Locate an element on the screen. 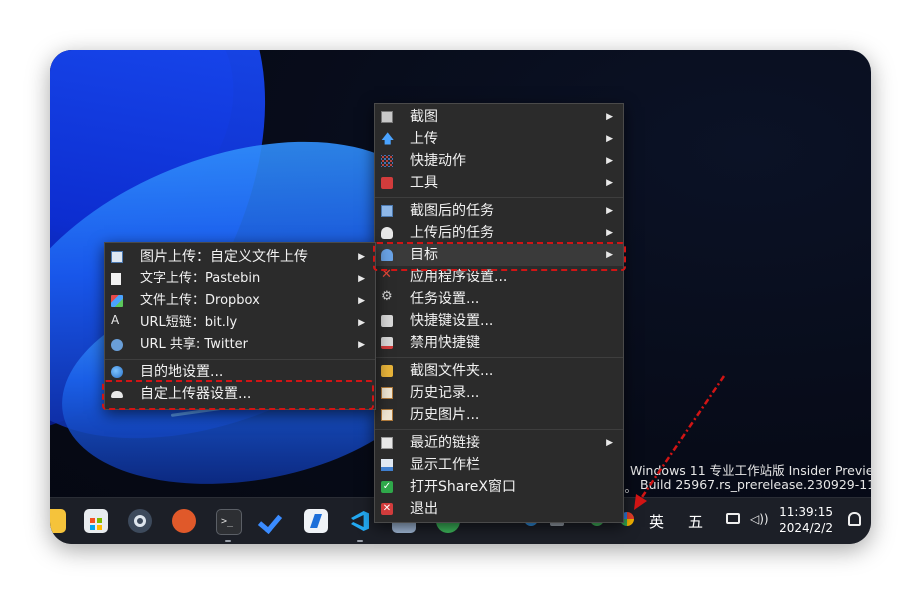 The image size is (921, 595). menu-item-after-upload: 上传后的任务 ▶ is located at coordinates (499, 233).